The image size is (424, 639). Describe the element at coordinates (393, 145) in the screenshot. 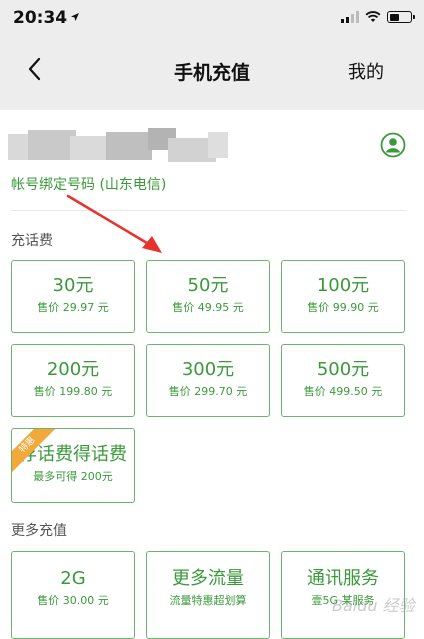

I see `contacts-icon` at that location.